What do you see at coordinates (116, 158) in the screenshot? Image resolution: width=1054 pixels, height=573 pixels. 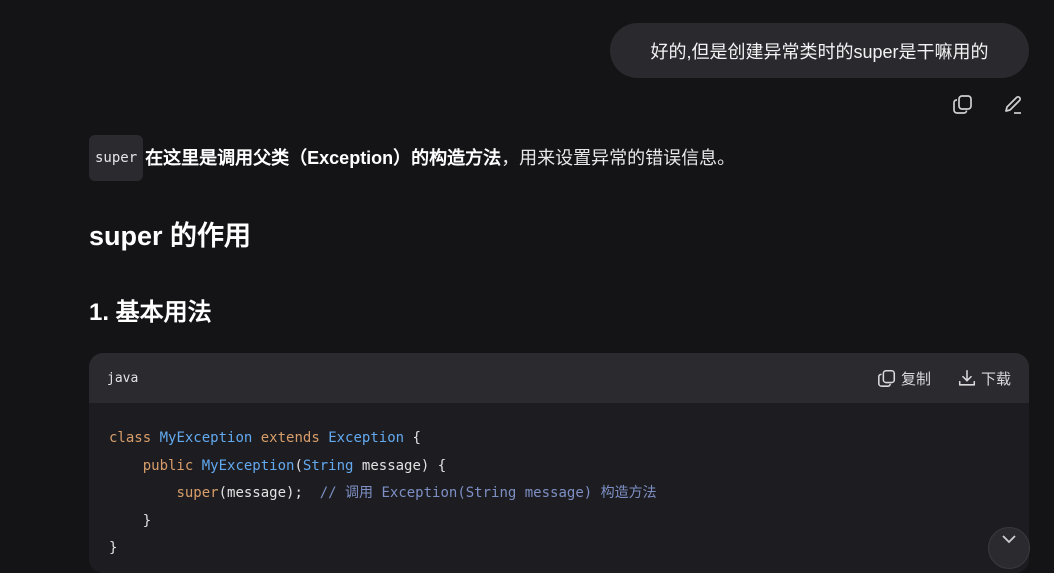 I see `inline-code-super: super` at bounding box center [116, 158].